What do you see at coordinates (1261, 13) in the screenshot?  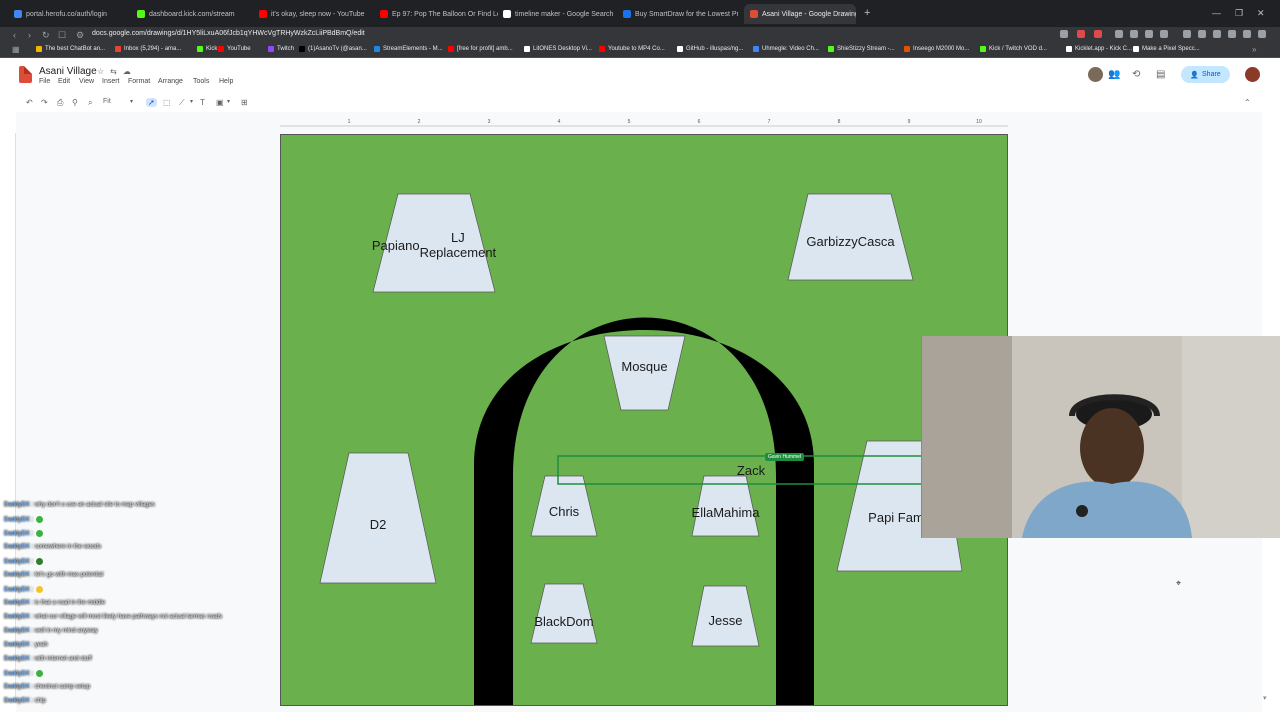 I see `close-window-icon: ✕` at bounding box center [1261, 13].